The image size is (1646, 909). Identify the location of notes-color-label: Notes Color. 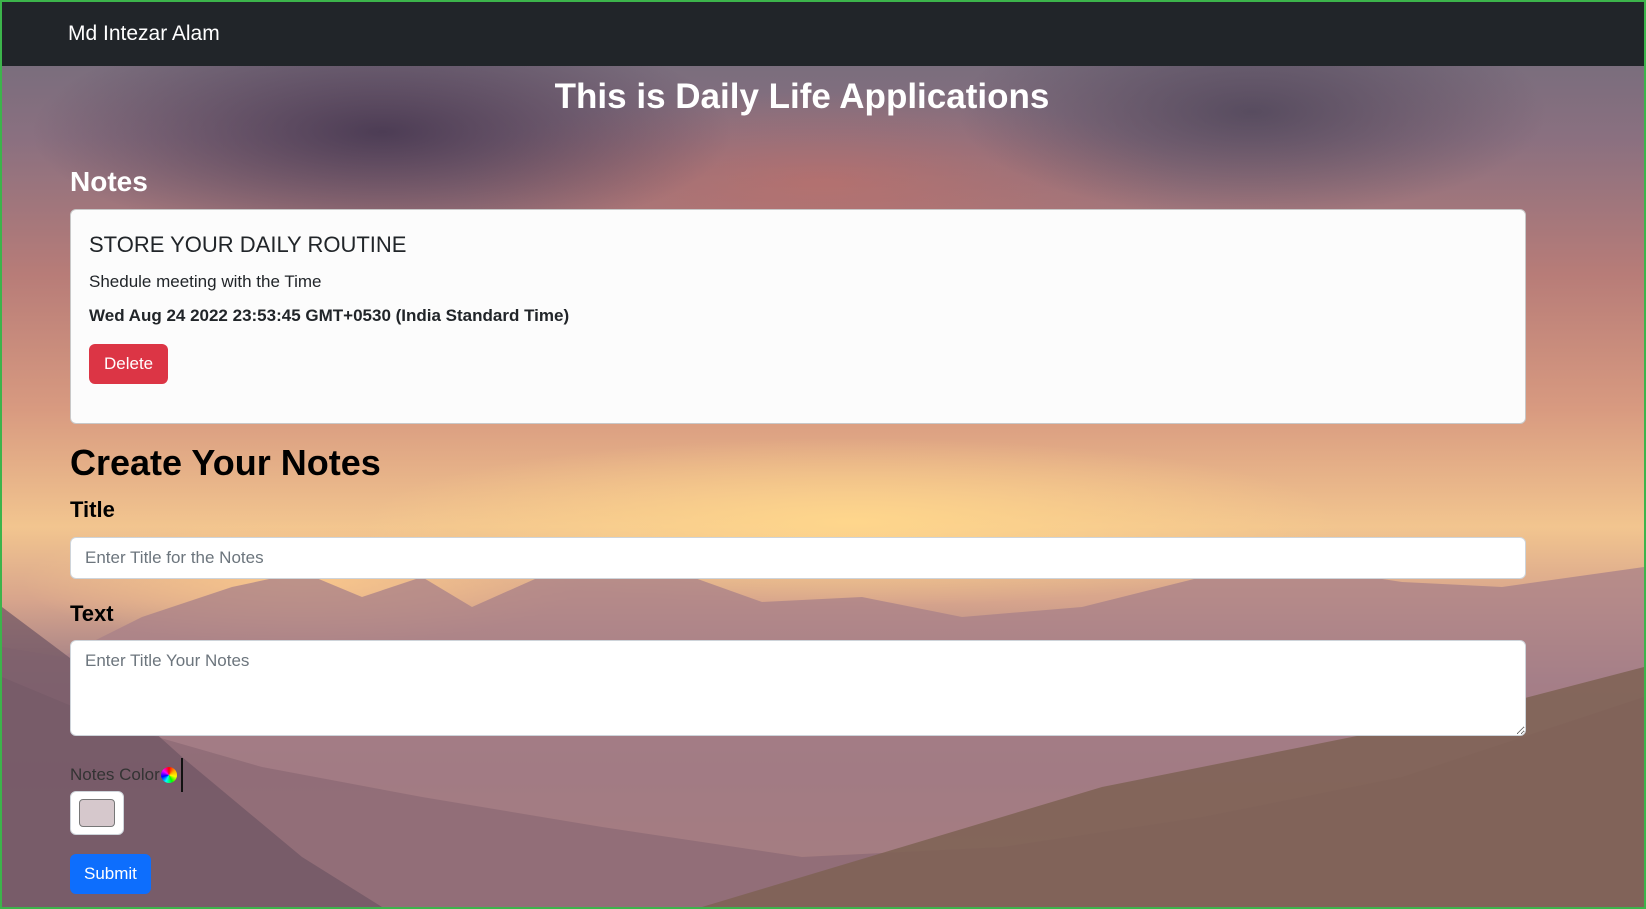
(126, 775).